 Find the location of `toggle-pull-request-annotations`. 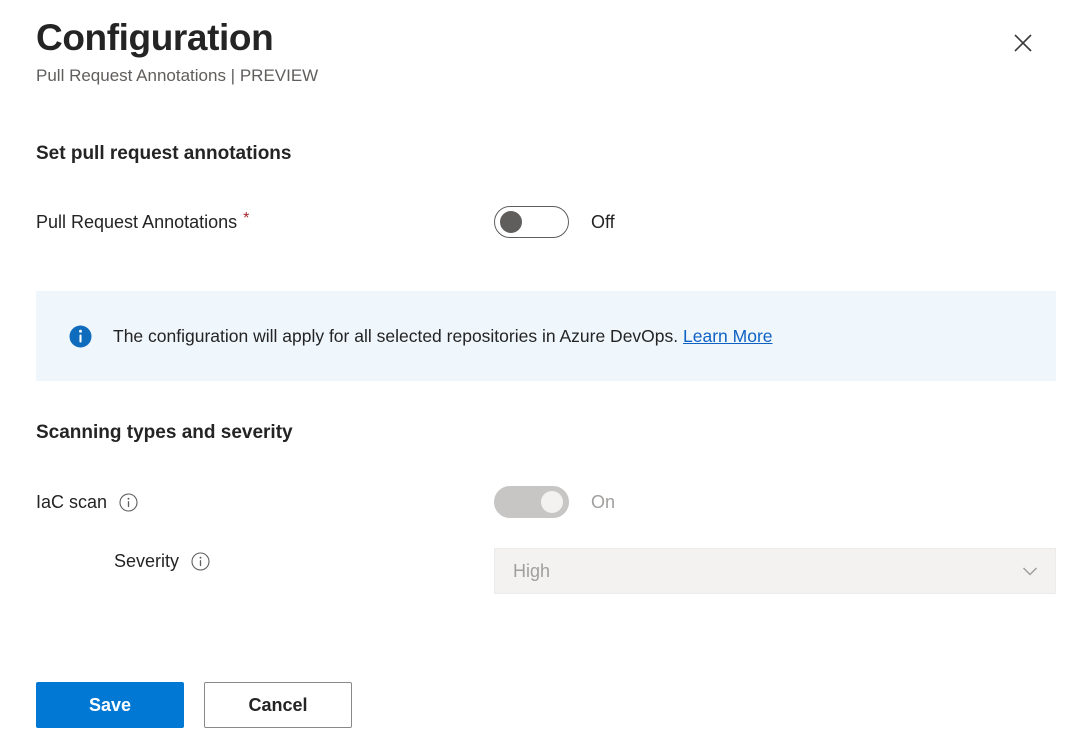

toggle-pull-request-annotations is located at coordinates (531, 222).